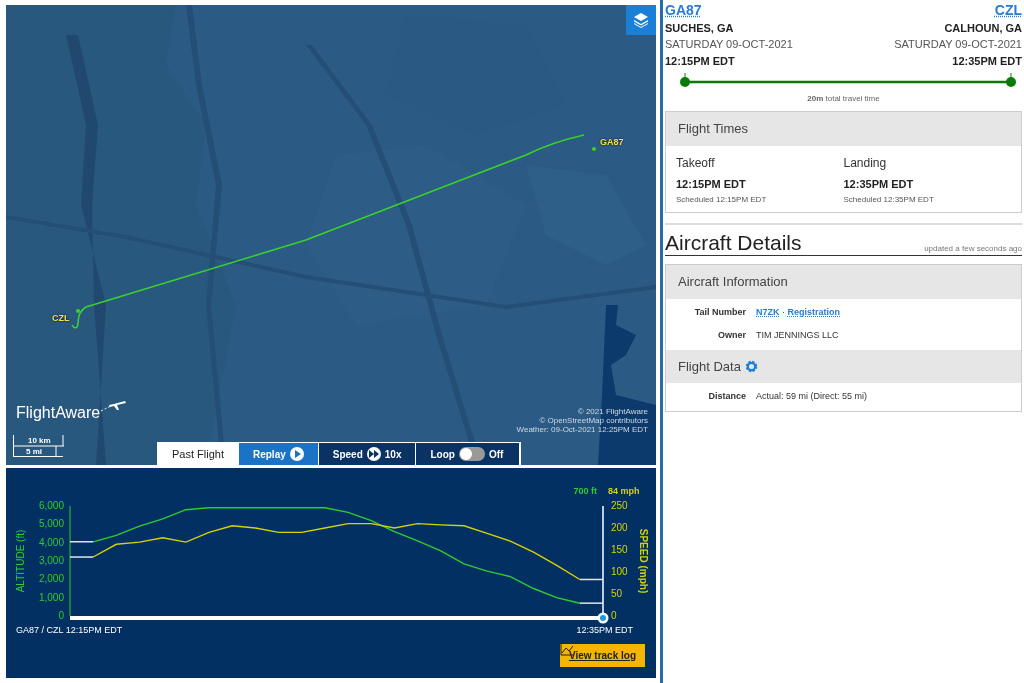 The height and width of the screenshot is (683, 1024). Describe the element at coordinates (709, 366) in the screenshot. I see `section-header: Flight Data` at that location.